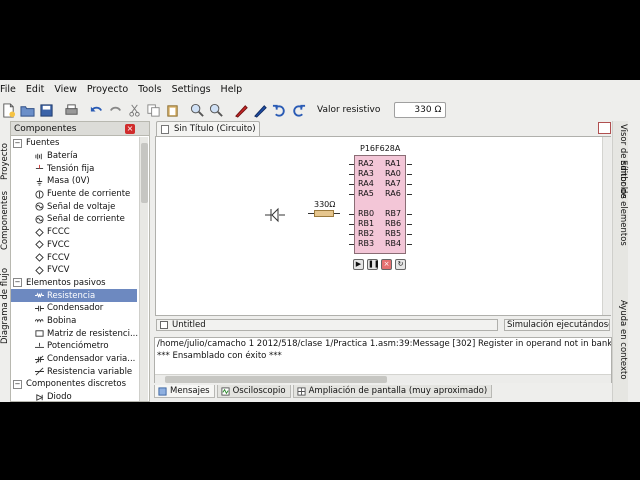 Image resolution: width=640 pixels, height=480 pixels. Describe the element at coordinates (386, 264) in the screenshot. I see `stop-button: ×` at that location.